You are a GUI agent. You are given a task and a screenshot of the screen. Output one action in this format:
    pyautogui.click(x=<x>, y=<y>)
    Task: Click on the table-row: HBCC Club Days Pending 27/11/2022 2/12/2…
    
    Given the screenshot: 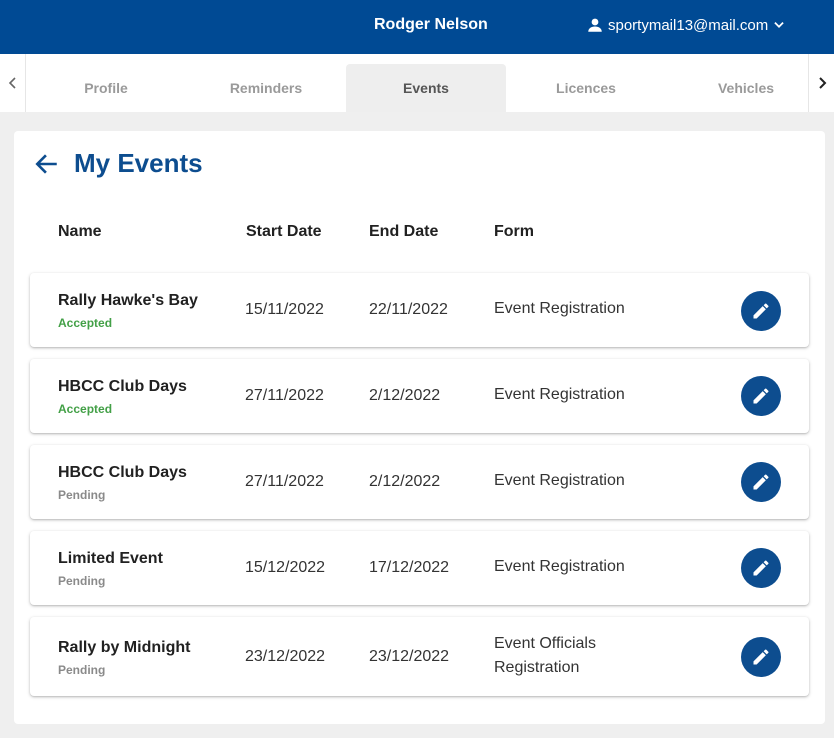 What is the action you would take?
    pyautogui.click(x=419, y=482)
    